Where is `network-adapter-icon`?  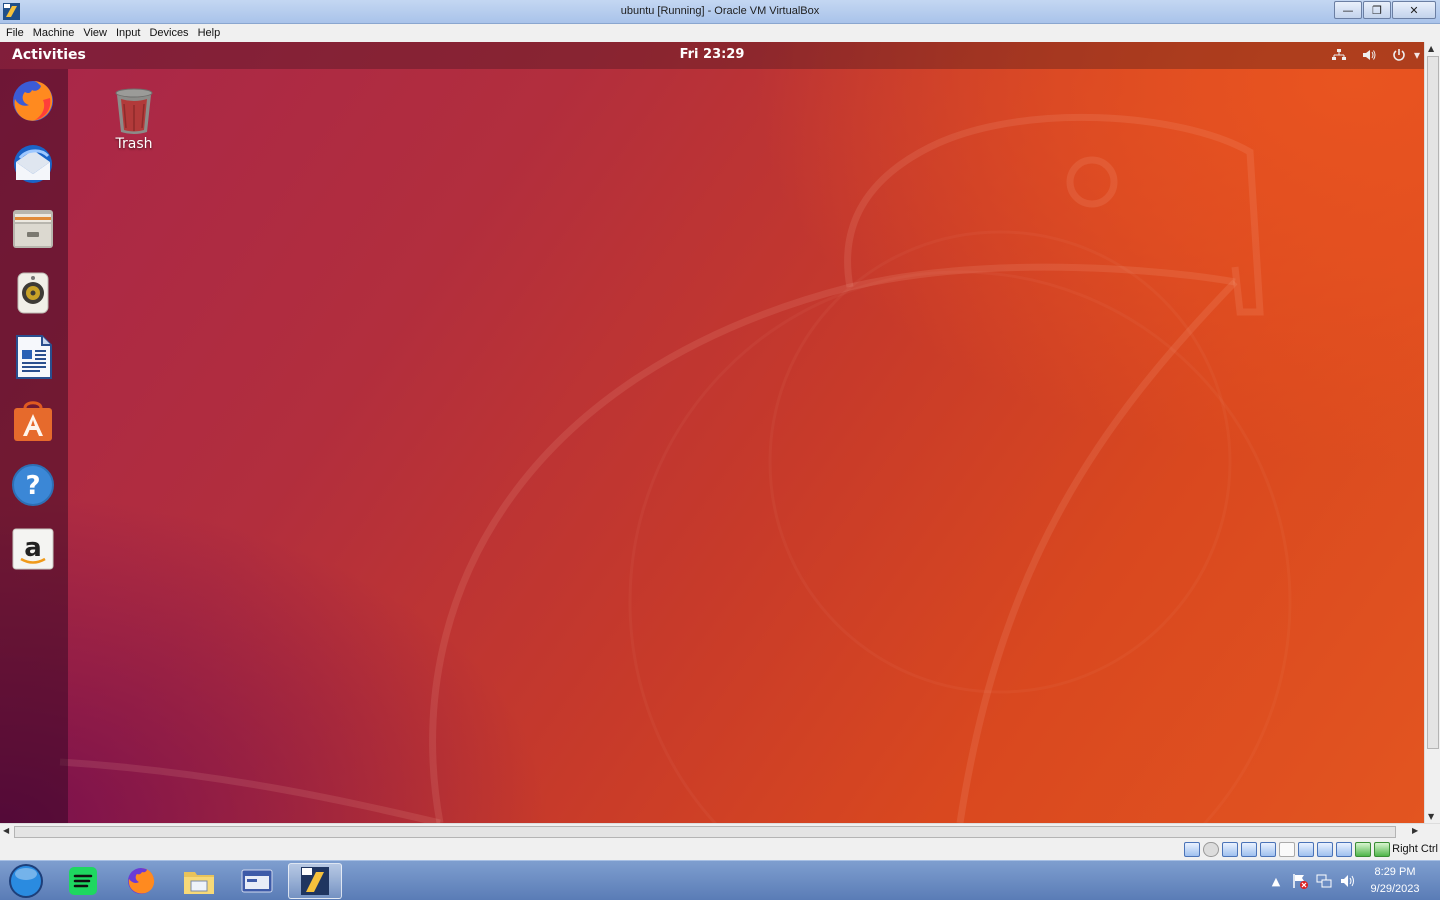
network-adapter-icon is located at coordinates (1249, 849).